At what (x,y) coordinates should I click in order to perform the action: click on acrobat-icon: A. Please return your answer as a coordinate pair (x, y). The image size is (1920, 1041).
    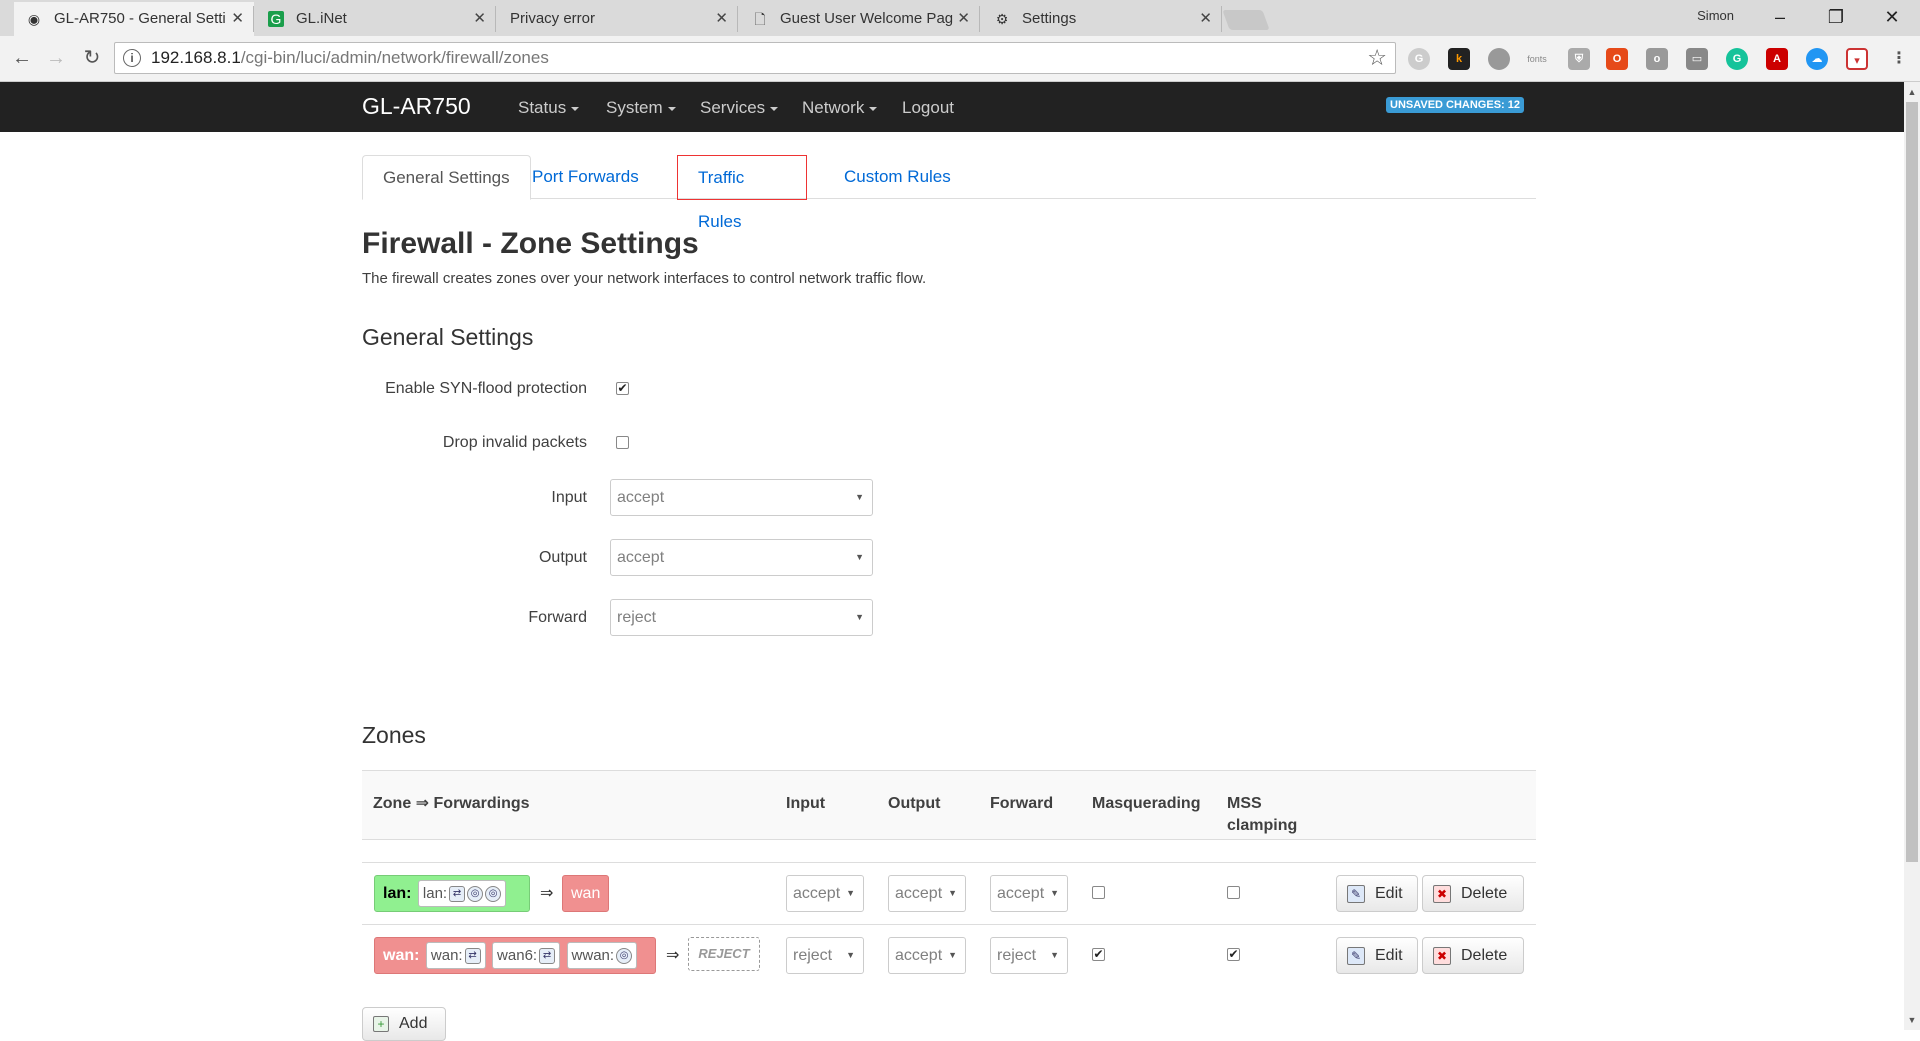
    Looking at the image, I should click on (1777, 59).